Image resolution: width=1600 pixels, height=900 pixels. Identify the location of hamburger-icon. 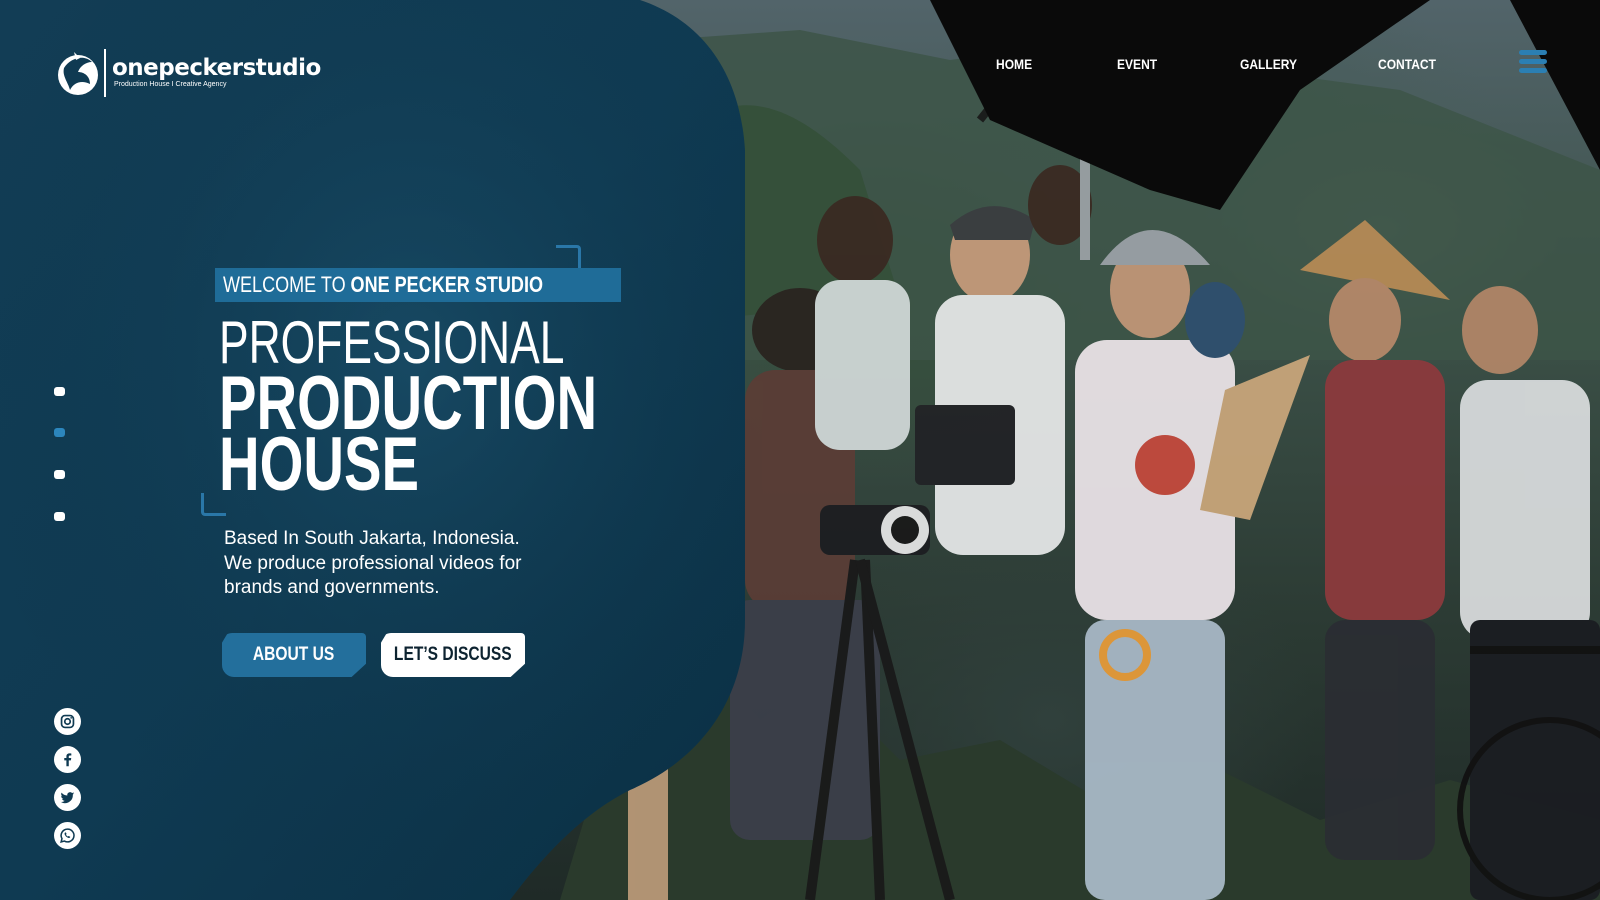
(1534, 63).